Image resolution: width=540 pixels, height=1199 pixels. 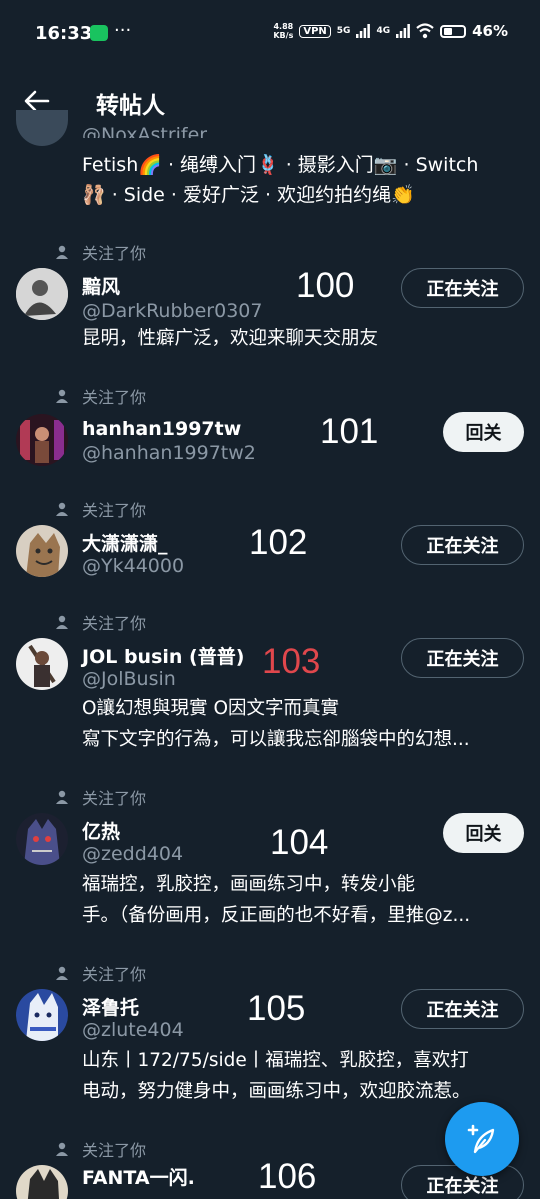 What do you see at coordinates (163, 657) in the screenshot?
I see `user-name: JOL busin (普普)` at bounding box center [163, 657].